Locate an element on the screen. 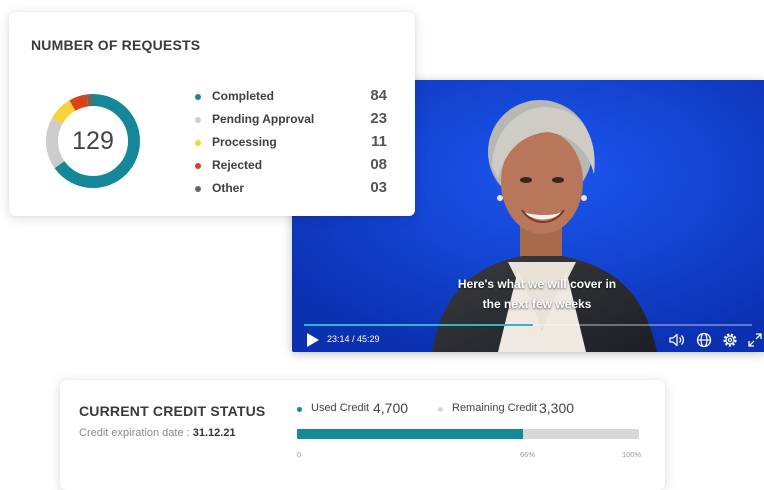 The image size is (764, 490). video-progress-bar is located at coordinates (528, 325).